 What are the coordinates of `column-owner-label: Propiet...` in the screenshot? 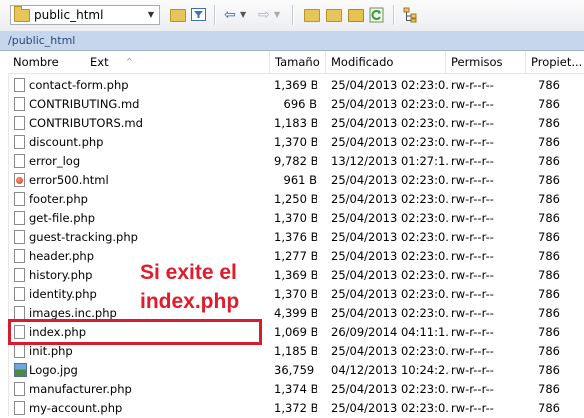 It's located at (557, 62).